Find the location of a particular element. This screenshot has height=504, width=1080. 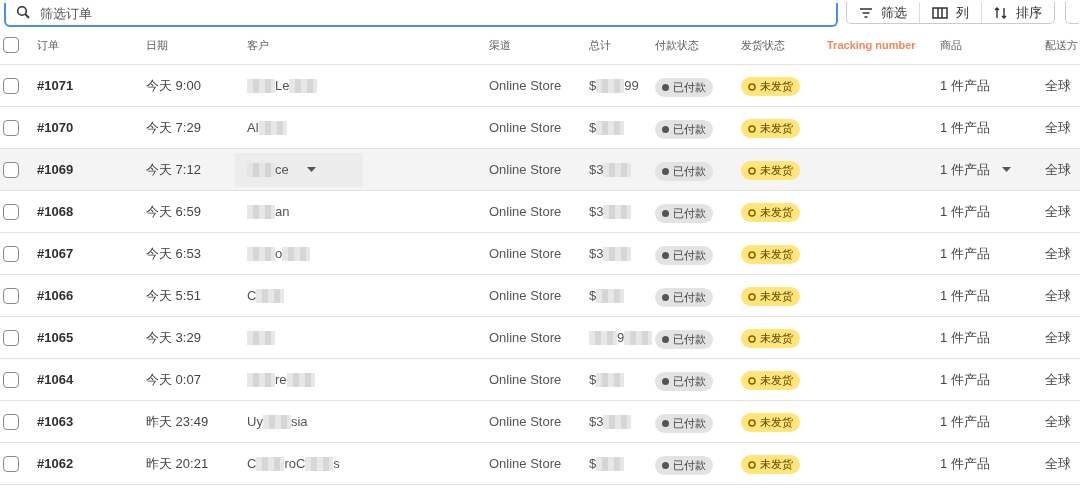

order-number: #1066 is located at coordinates (91, 295).